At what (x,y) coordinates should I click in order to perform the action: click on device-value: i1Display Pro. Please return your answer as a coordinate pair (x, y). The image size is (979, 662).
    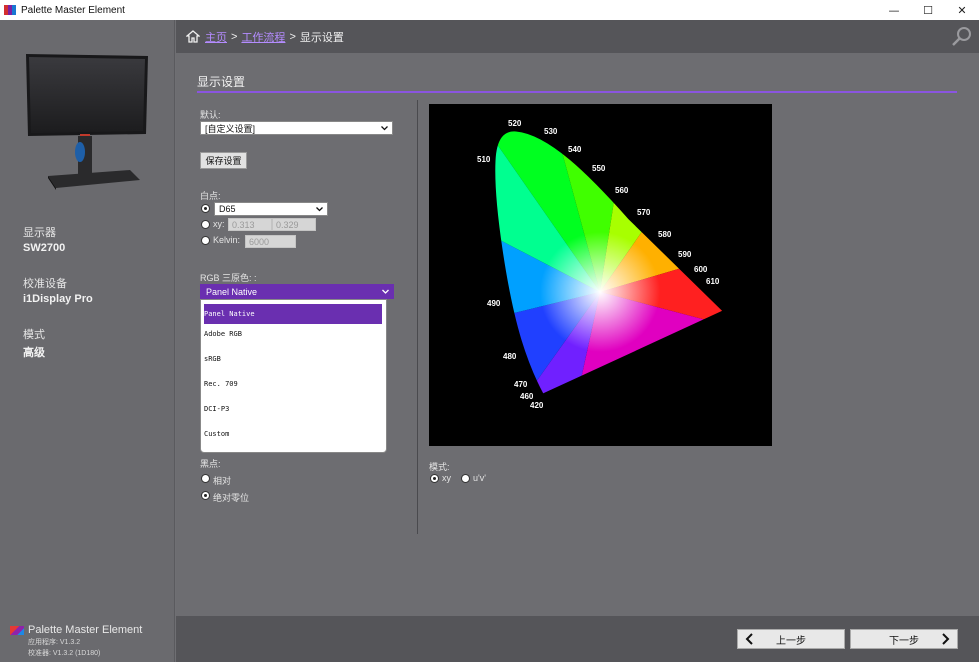
    Looking at the image, I should click on (58, 299).